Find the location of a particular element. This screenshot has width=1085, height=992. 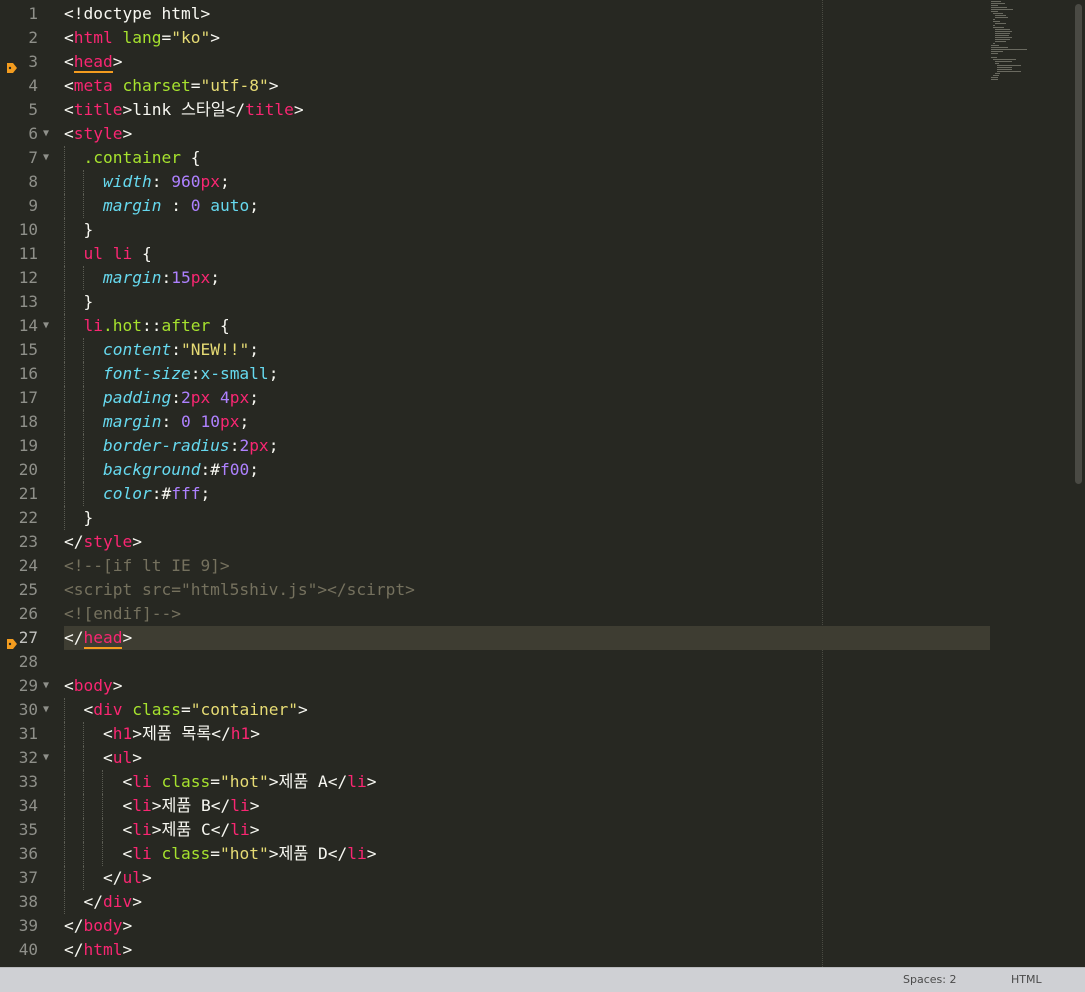

gutter-row: 29 ▼ is located at coordinates (31, 686).